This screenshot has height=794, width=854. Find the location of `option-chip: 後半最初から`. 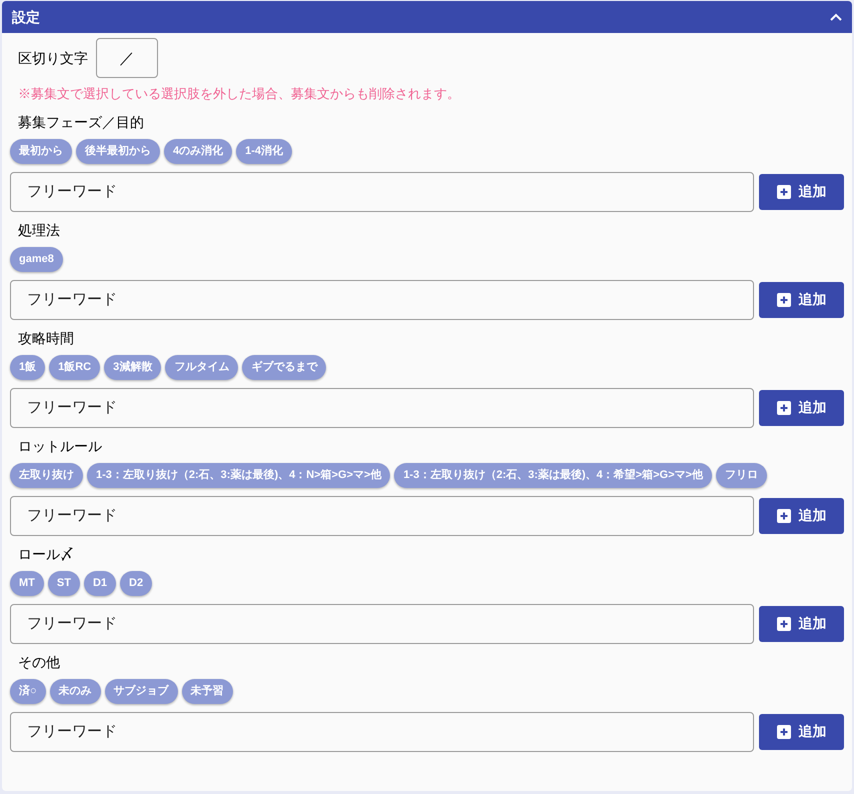

option-chip: 後半最初から is located at coordinates (118, 151).